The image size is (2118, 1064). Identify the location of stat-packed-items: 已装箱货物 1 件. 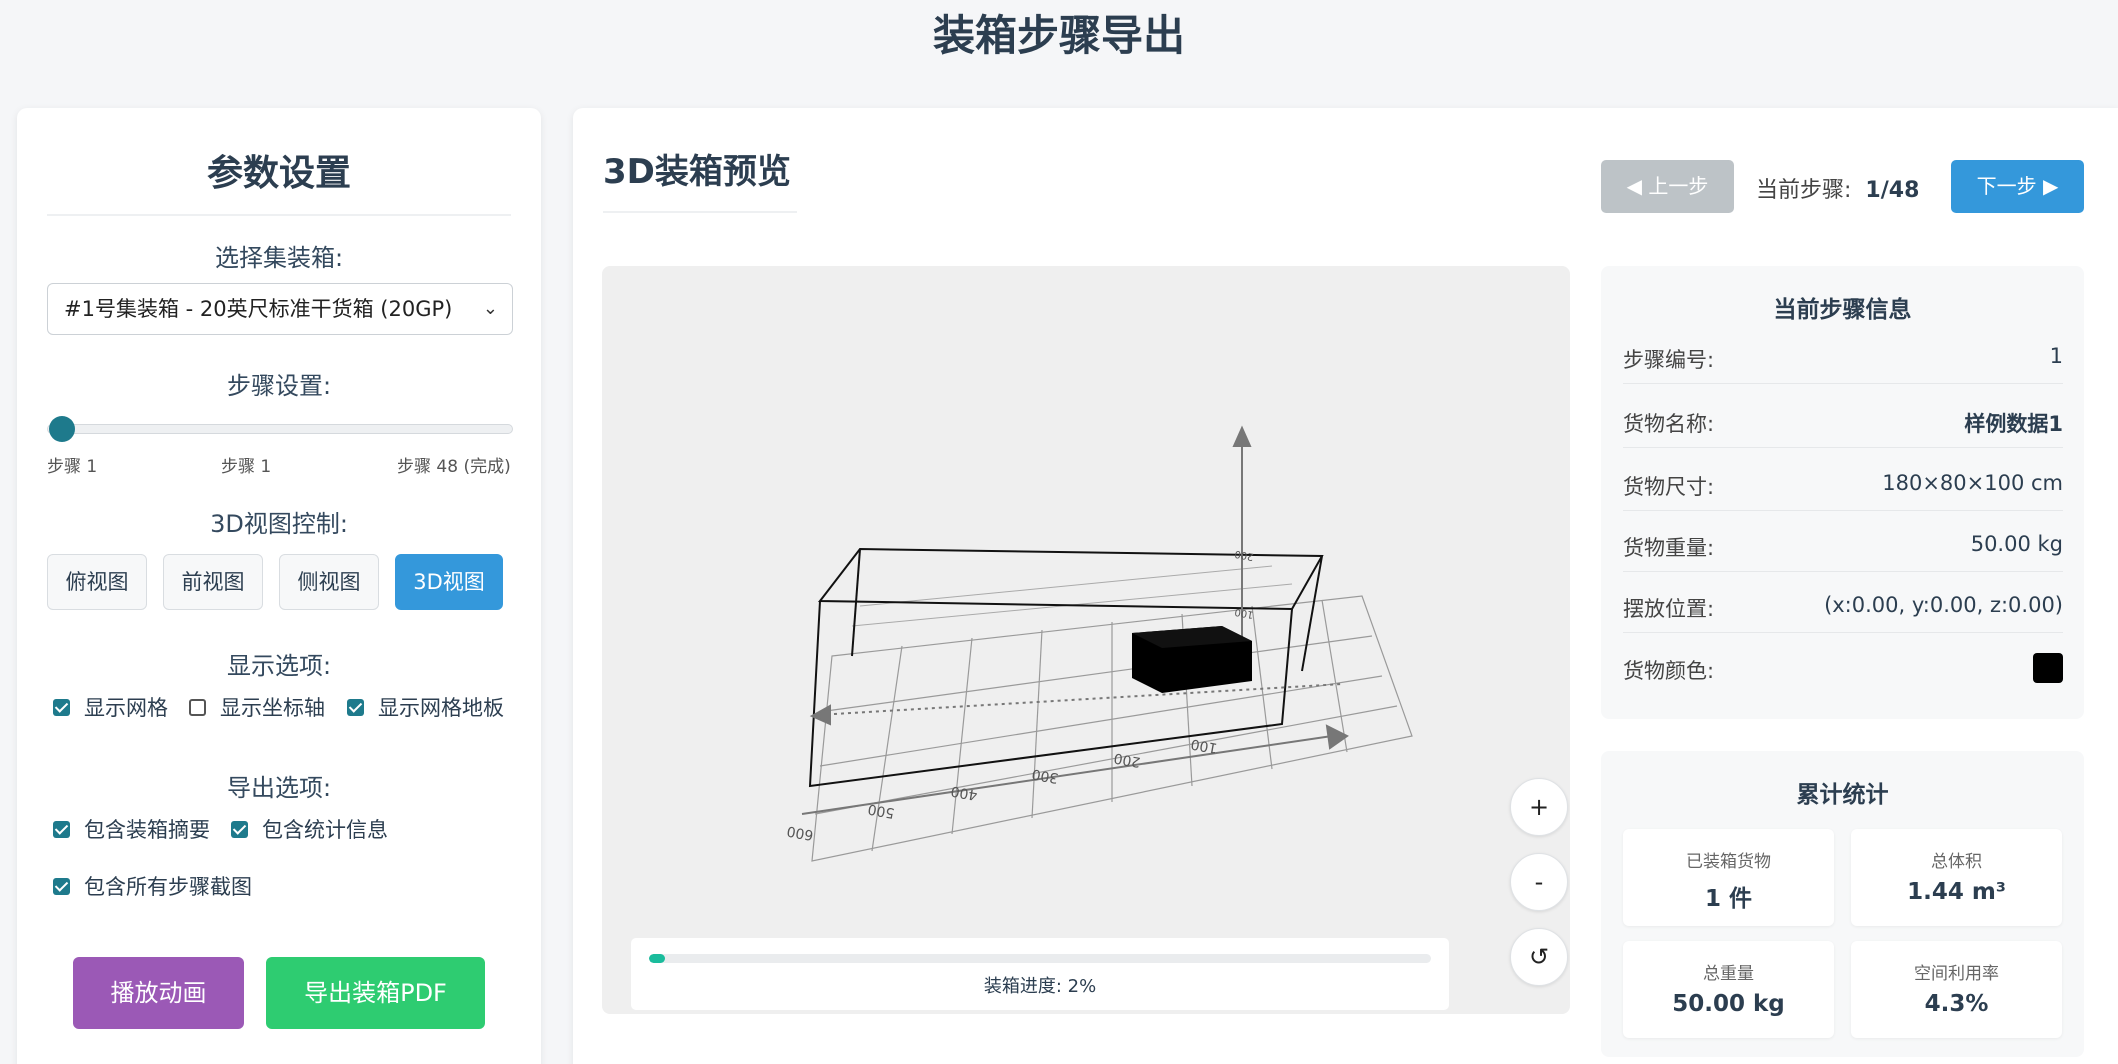
(1728, 877).